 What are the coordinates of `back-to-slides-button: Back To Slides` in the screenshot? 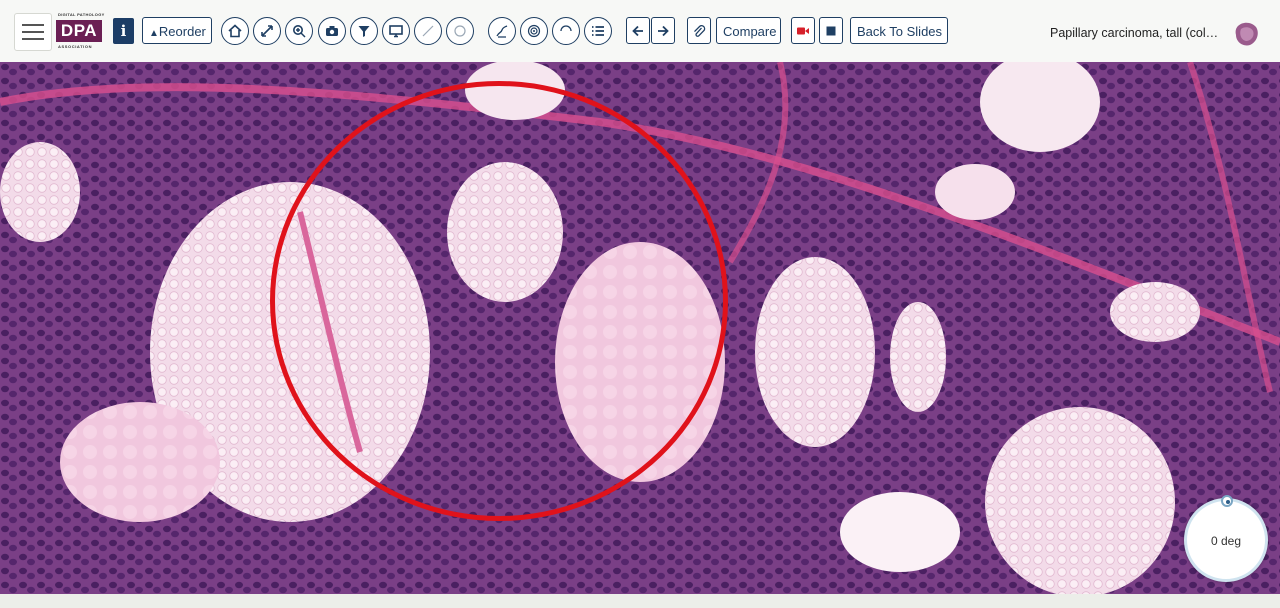 It's located at (899, 30).